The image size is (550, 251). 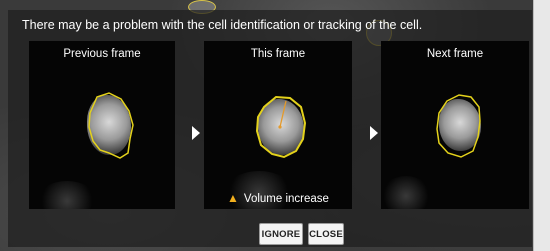 I want to click on volume-warning: ▲ Volume increase, so click(x=278, y=198).